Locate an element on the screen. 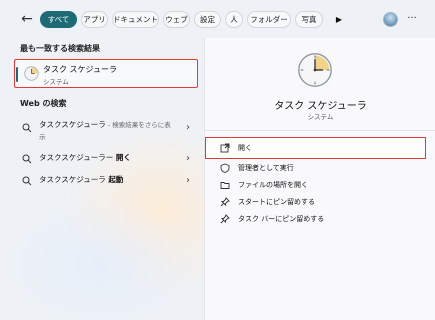 The image size is (435, 320). pin-taskbar-label: タスク バーにピン留めする is located at coordinates (281, 219).